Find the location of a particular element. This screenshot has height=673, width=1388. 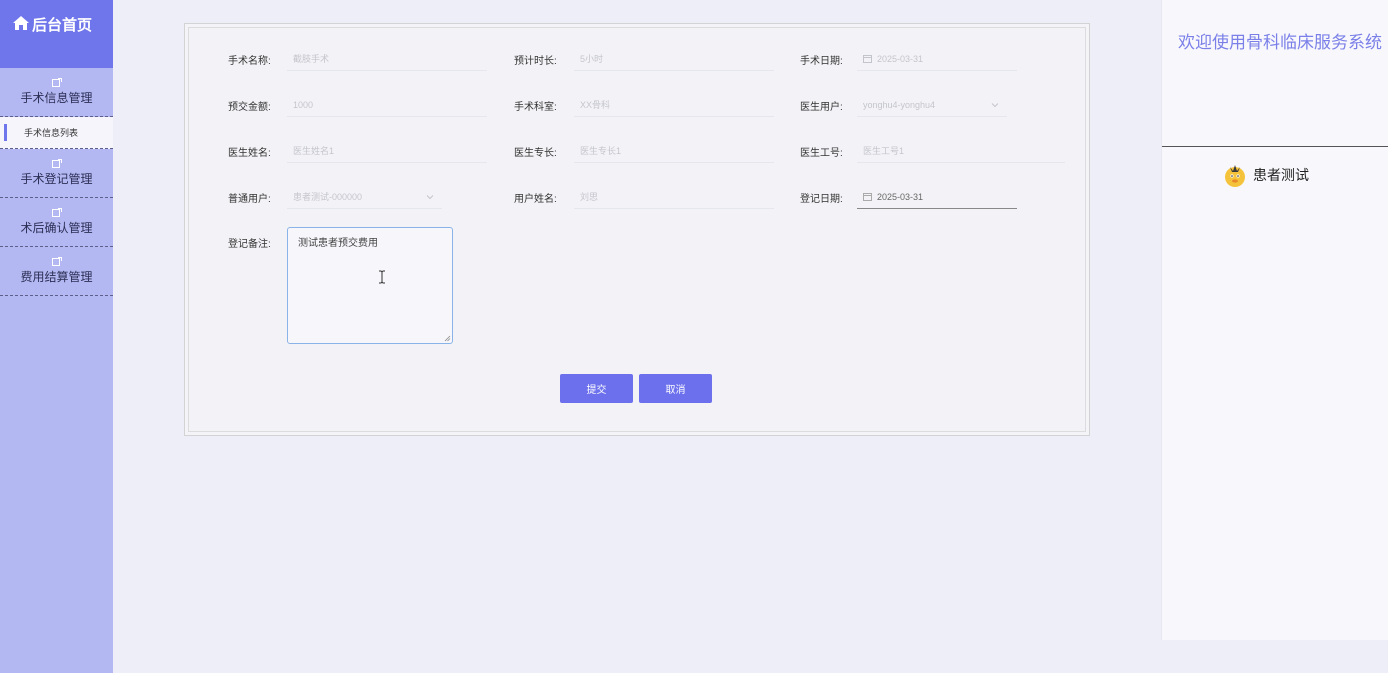

sidebar-subitem-label: 手术信息列表 is located at coordinates (51, 133).